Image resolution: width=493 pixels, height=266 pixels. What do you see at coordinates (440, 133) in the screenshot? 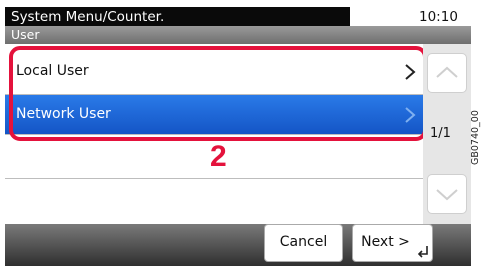
I see `page-indicator: 1/1` at bounding box center [440, 133].